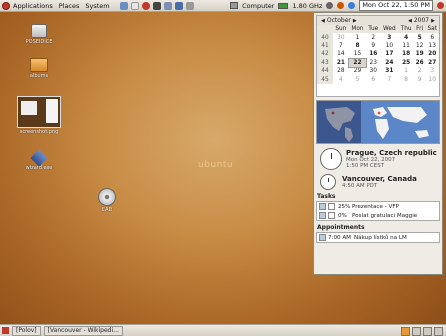 This screenshot has width=446, height=336. Describe the element at coordinates (107, 200) in the screenshot. I see `desktop-icon-cd: CAD` at that location.